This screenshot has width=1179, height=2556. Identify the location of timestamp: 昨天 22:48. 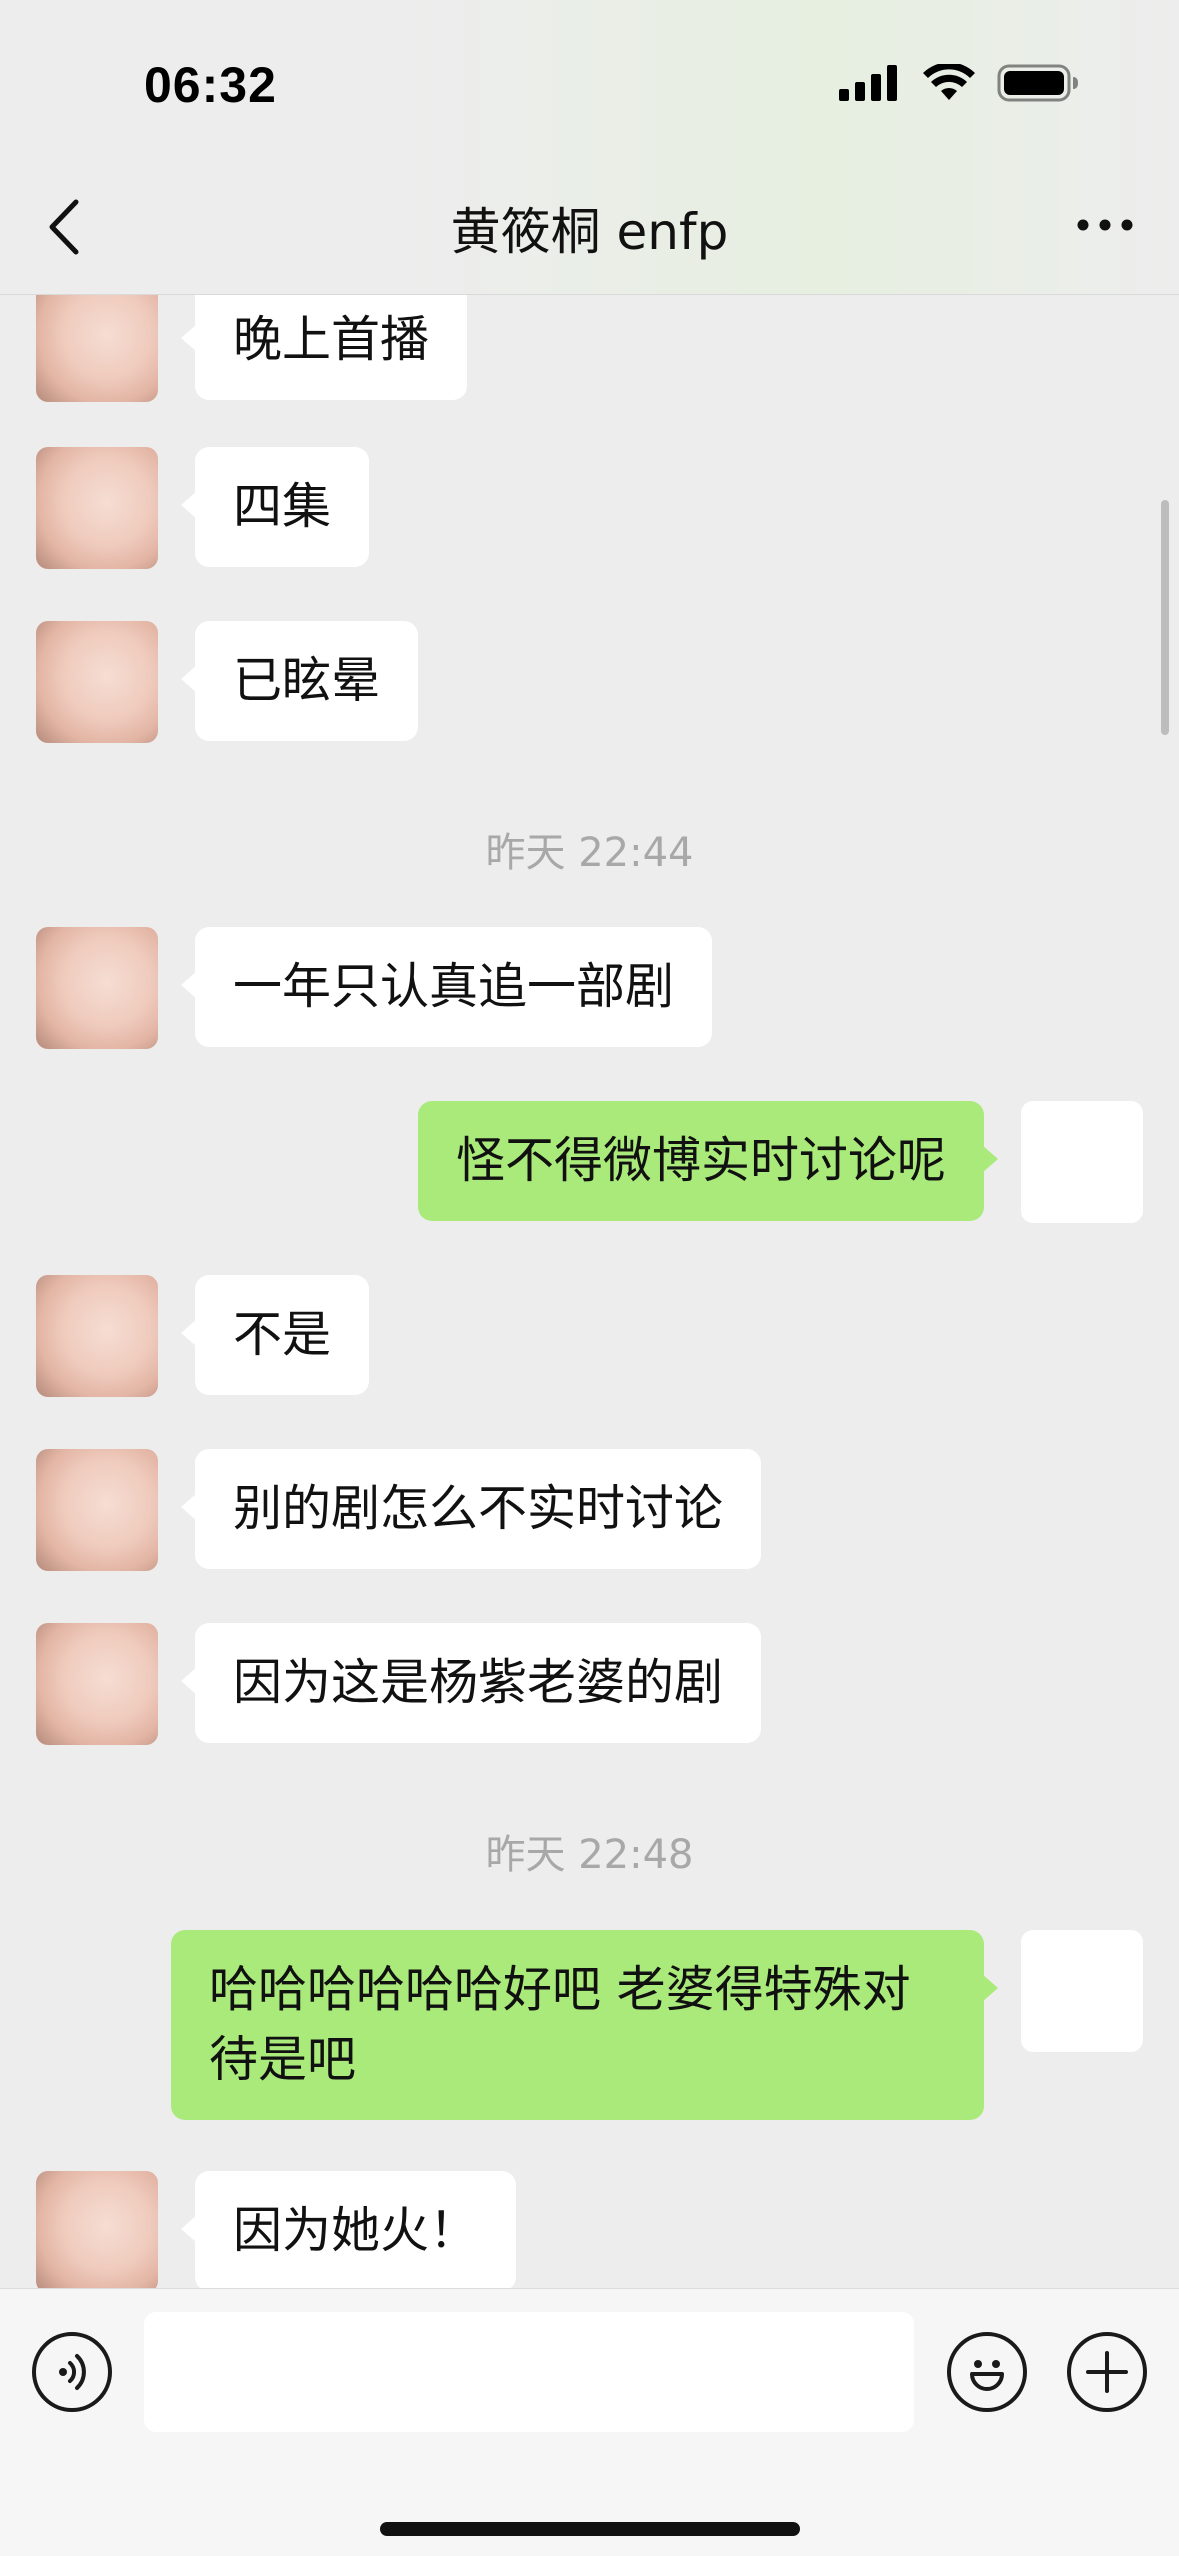
(589, 1855).